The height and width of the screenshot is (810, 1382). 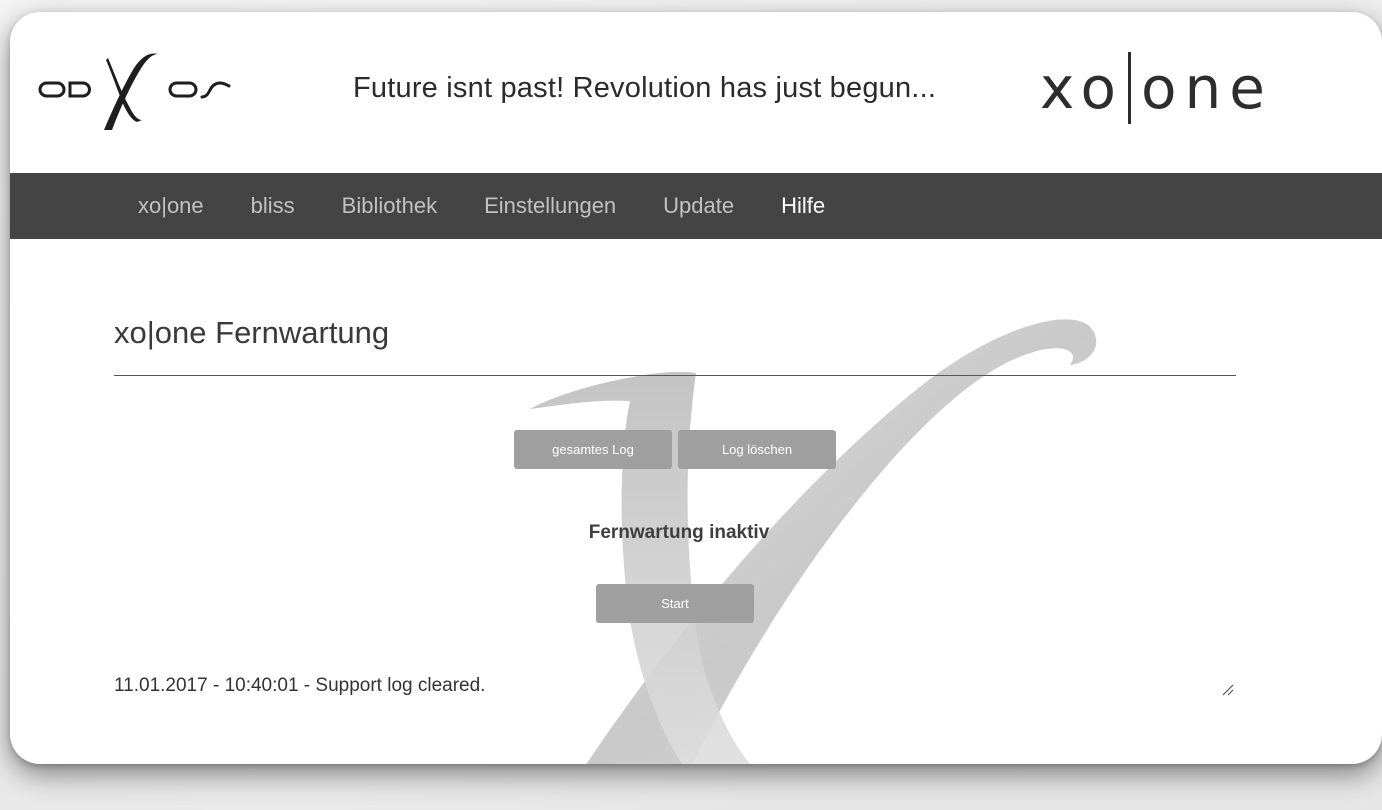 I want to click on xo-one-brand-logo: xo one, so click(x=1156, y=88).